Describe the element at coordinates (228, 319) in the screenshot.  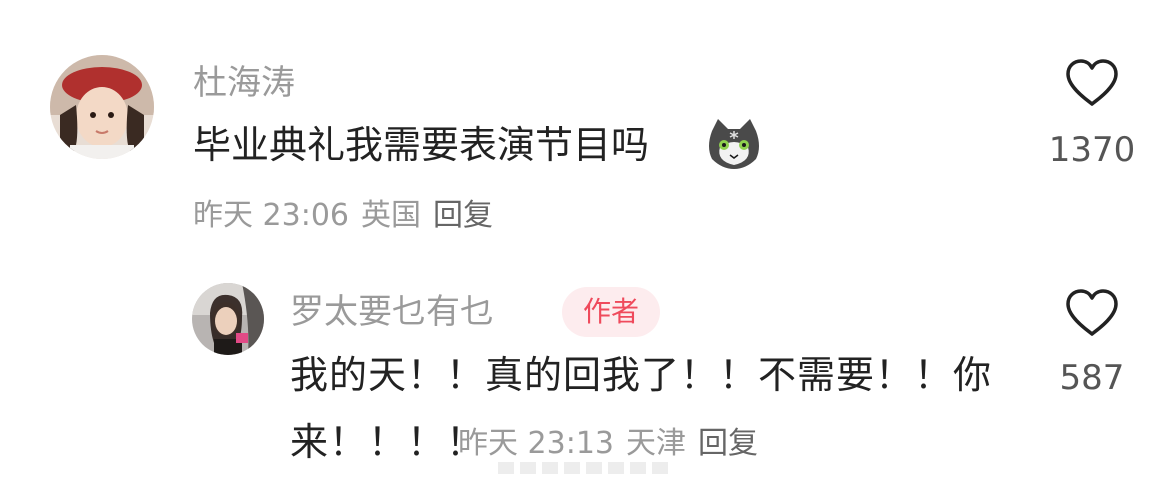
I see `reply-avatar` at that location.